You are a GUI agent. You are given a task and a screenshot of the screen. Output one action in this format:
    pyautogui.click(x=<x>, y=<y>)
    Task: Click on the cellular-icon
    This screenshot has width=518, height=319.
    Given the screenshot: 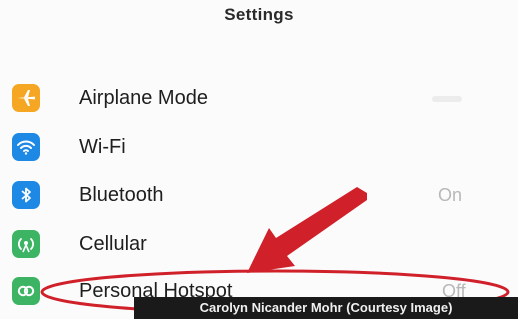 What is the action you would take?
    pyautogui.click(x=26, y=244)
    